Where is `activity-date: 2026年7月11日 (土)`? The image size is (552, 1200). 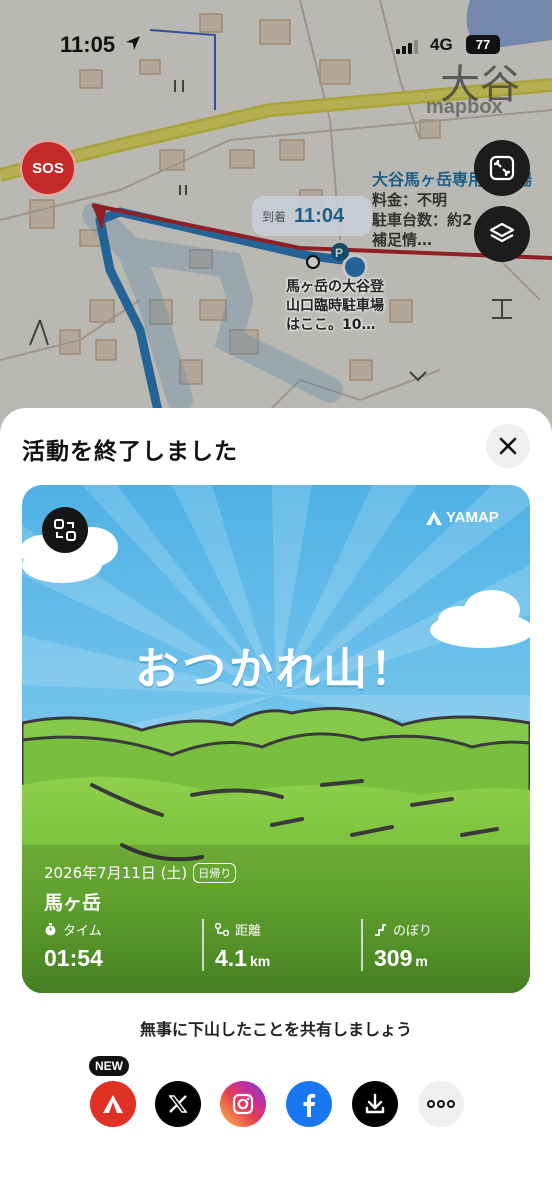 activity-date: 2026年7月11日 (土) is located at coordinates (116, 873).